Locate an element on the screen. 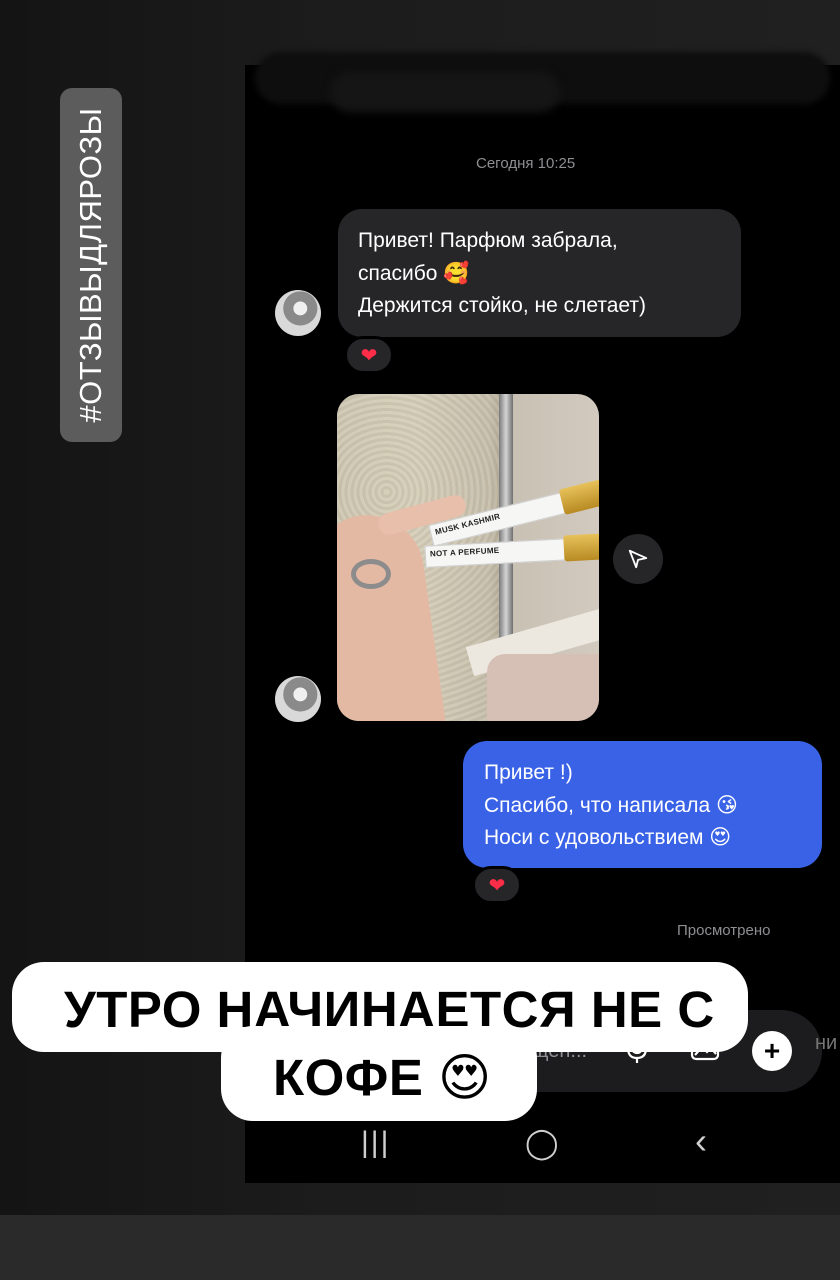 The height and width of the screenshot is (1280, 840). message-line: Носи с удовольствием 😍 is located at coordinates (608, 837).